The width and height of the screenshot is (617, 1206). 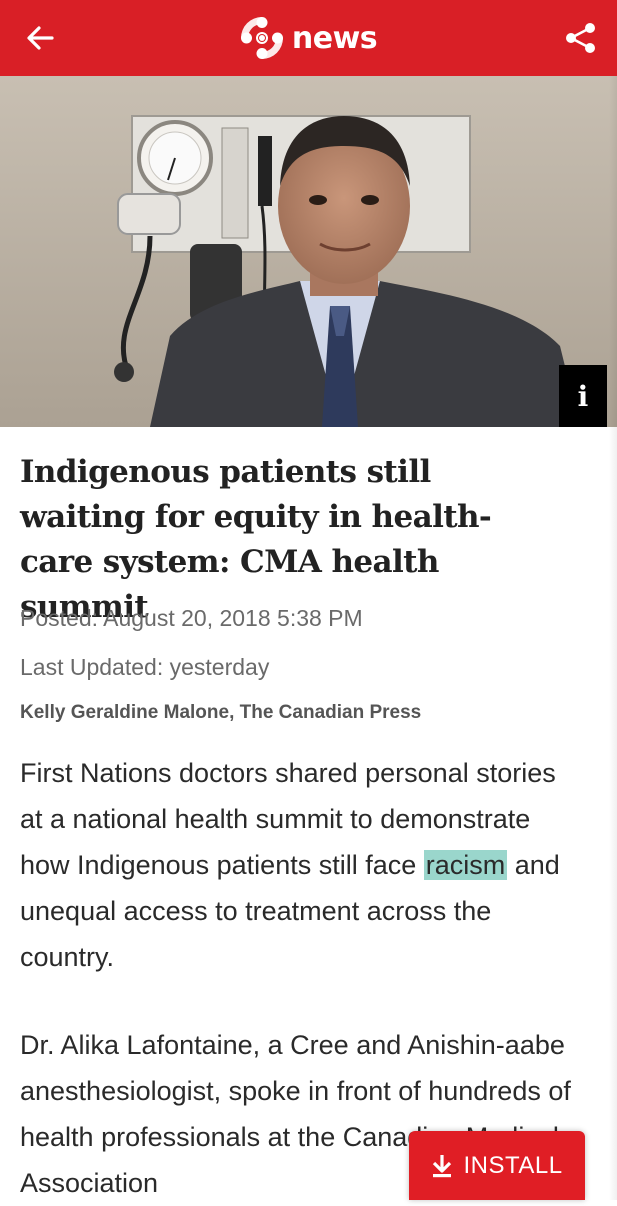 What do you see at coordinates (442, 1165) in the screenshot?
I see `download-icon` at bounding box center [442, 1165].